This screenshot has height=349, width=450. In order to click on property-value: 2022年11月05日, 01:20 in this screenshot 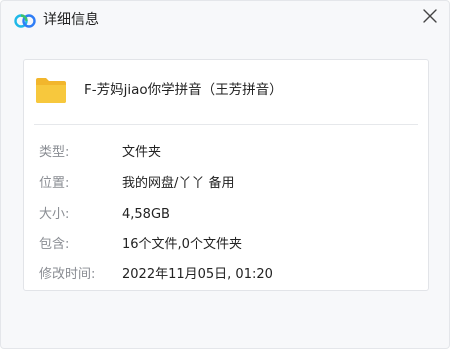, I will do `click(197, 274)`.